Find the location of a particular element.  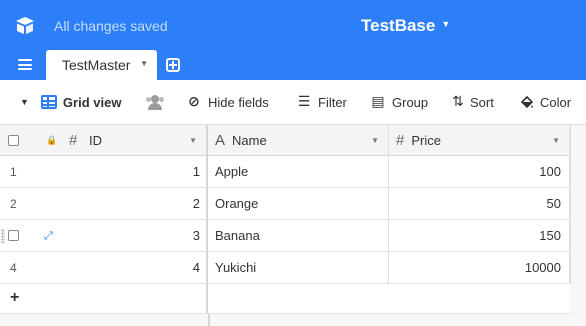

save-status: All changes saved is located at coordinates (111, 26).